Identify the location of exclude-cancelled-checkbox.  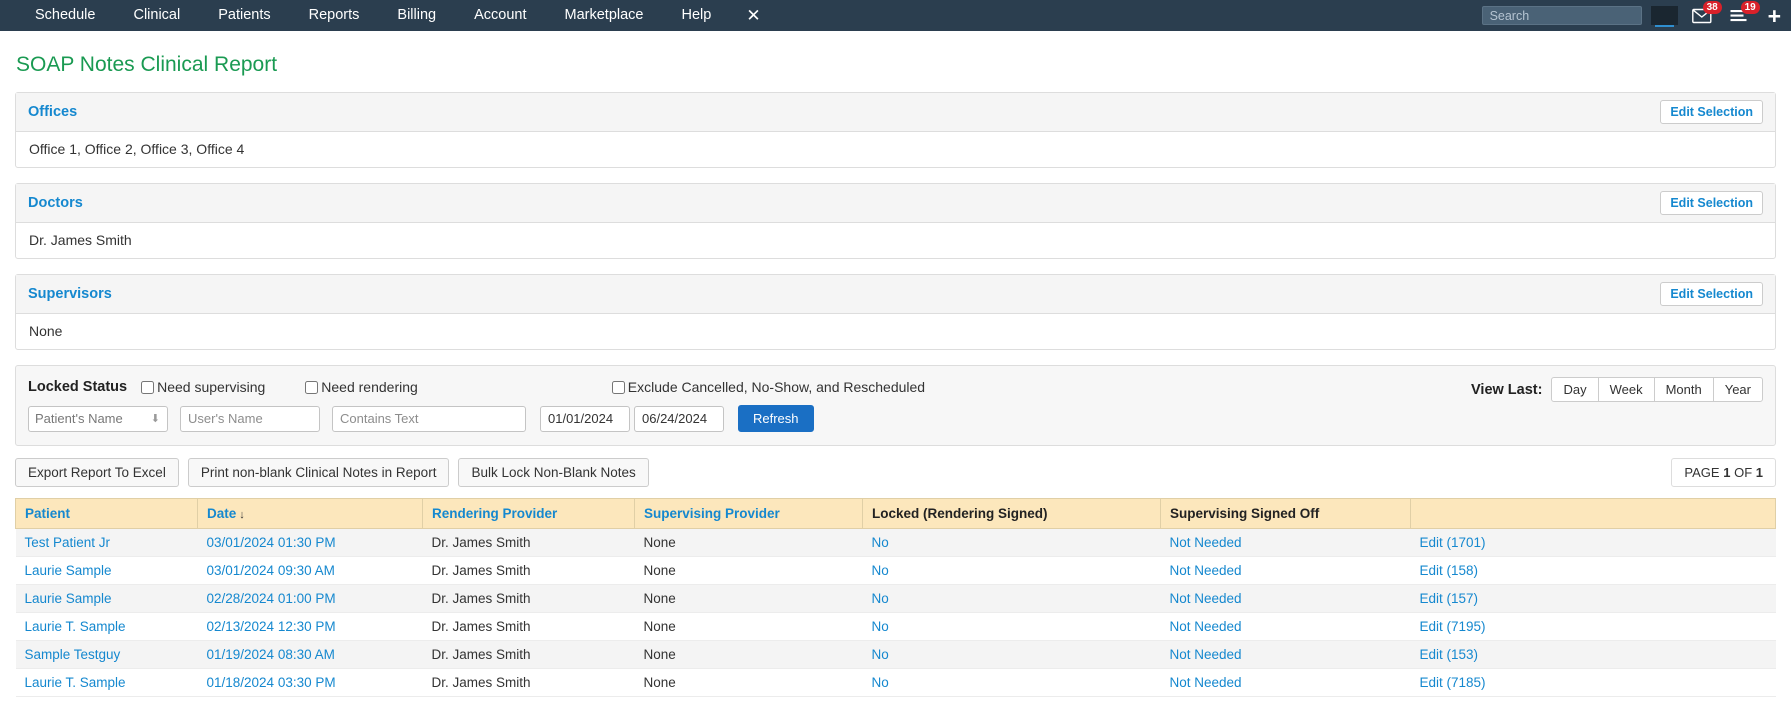
(618, 387).